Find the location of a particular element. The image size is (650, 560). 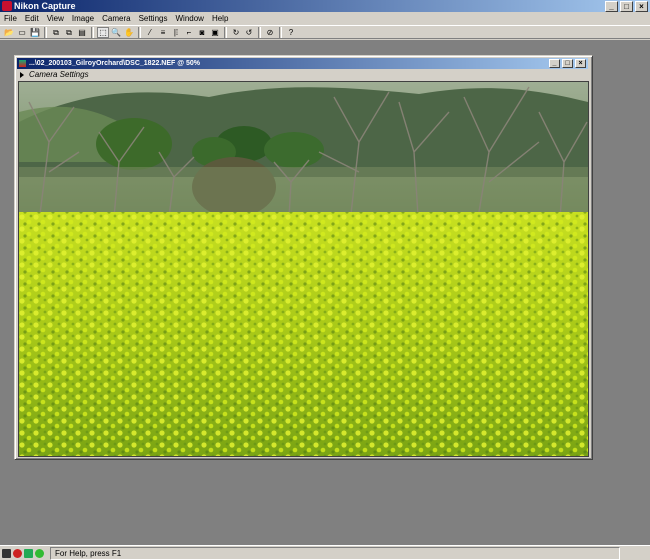

camera-status-icon is located at coordinates (6, 553).